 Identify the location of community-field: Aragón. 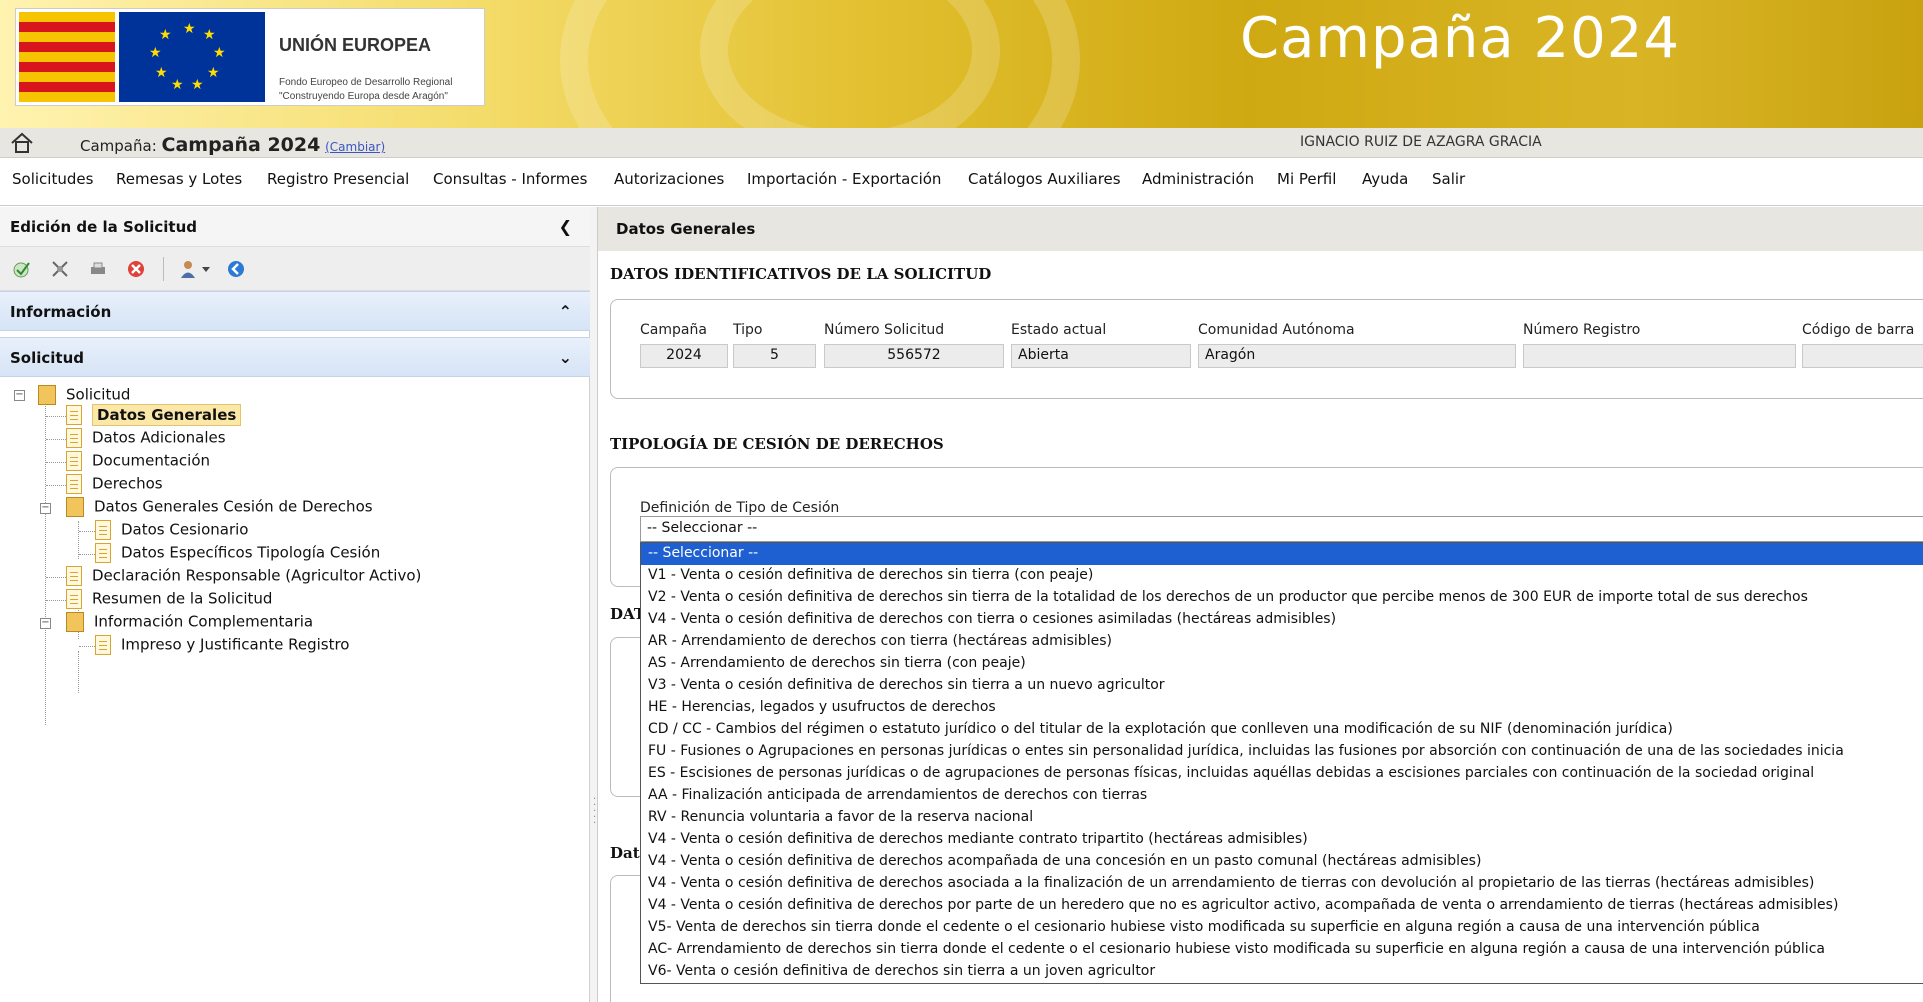
(1357, 356).